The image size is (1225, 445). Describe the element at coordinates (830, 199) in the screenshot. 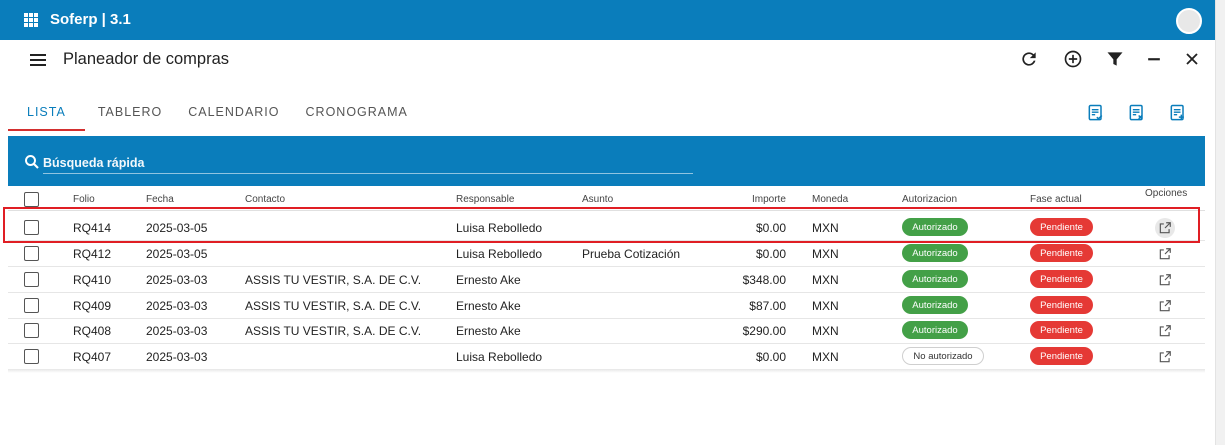

I see `header-moneda: Moneda` at that location.